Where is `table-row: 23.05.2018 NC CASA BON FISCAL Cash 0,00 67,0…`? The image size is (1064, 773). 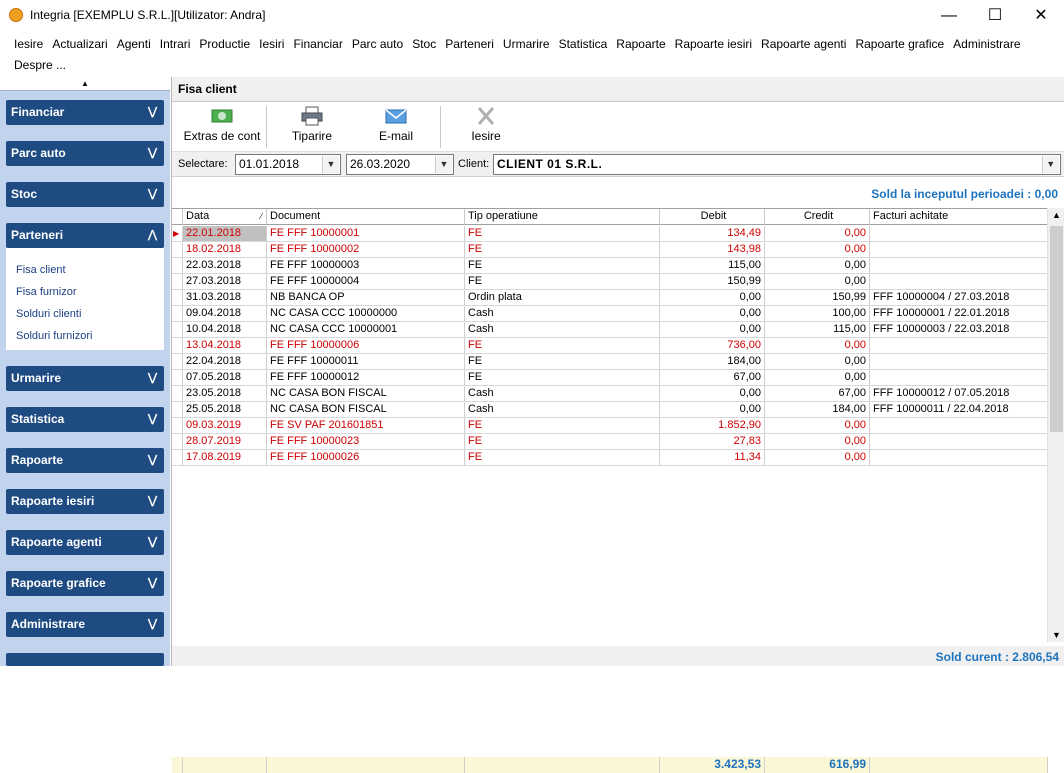
table-row: 23.05.2018 NC CASA BON FISCAL Cash 0,00 67,0… is located at coordinates (610, 394).